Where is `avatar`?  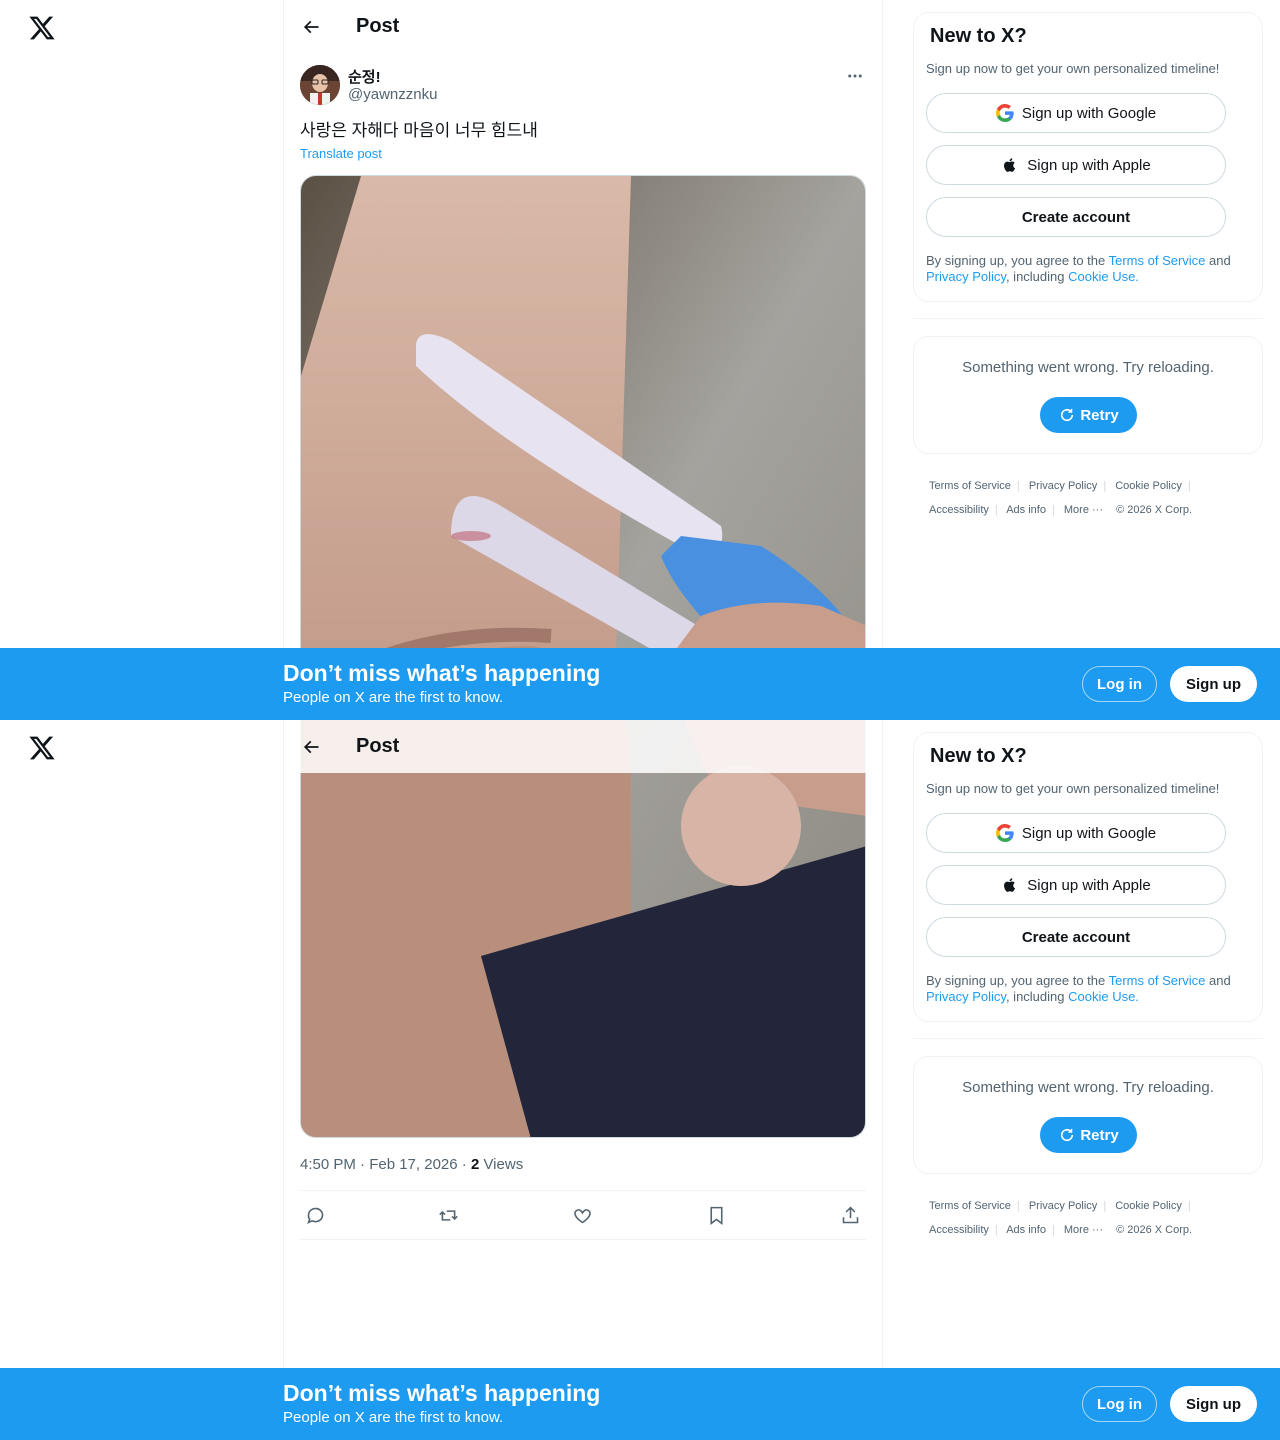 avatar is located at coordinates (320, 85).